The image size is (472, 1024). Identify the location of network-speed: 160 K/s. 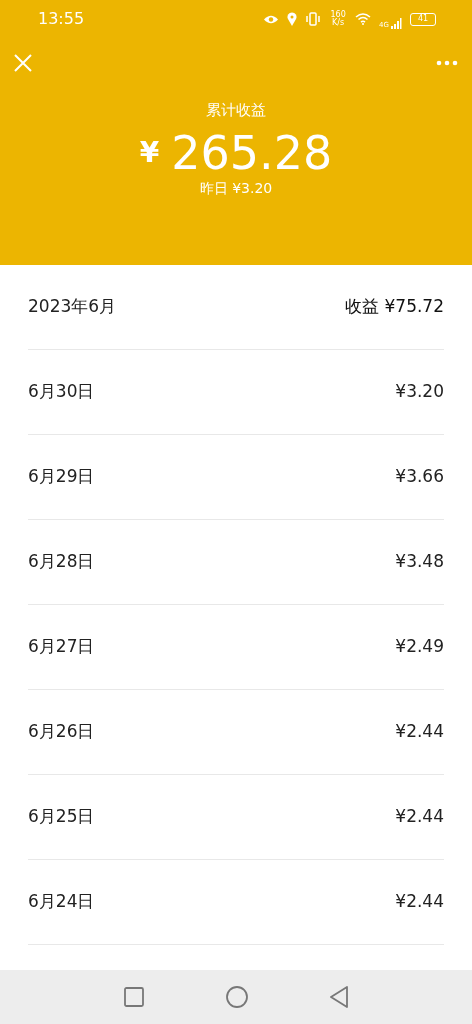
(338, 19).